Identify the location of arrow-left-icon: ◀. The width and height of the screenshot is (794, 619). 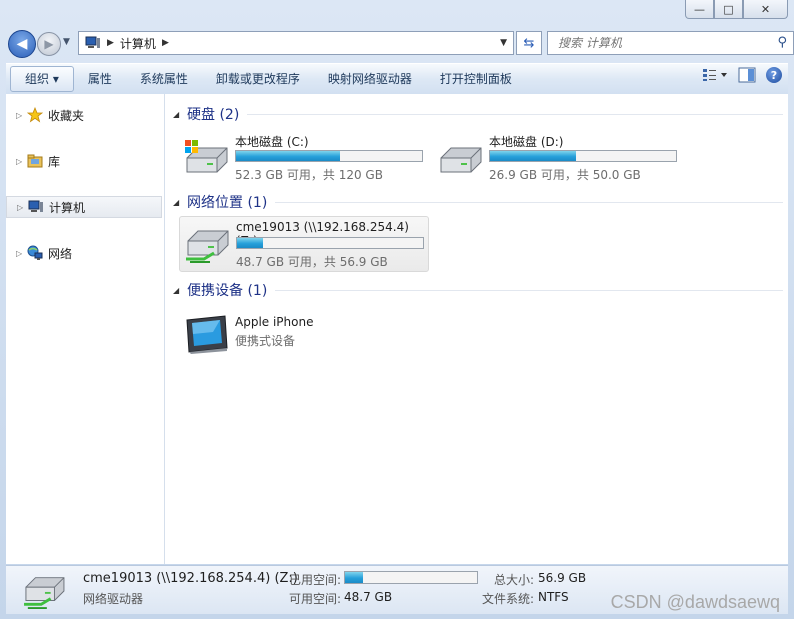
(22, 44).